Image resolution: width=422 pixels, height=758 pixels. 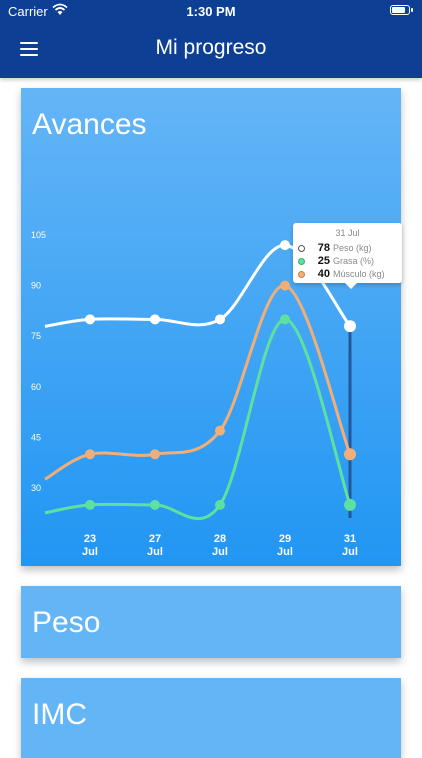 What do you see at coordinates (285, 539) in the screenshot?
I see `x-tick-label: 29` at bounding box center [285, 539].